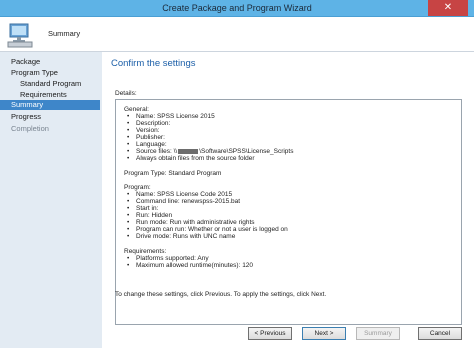  Describe the element at coordinates (448, 8) in the screenshot. I see `close-button: ✕` at that location.